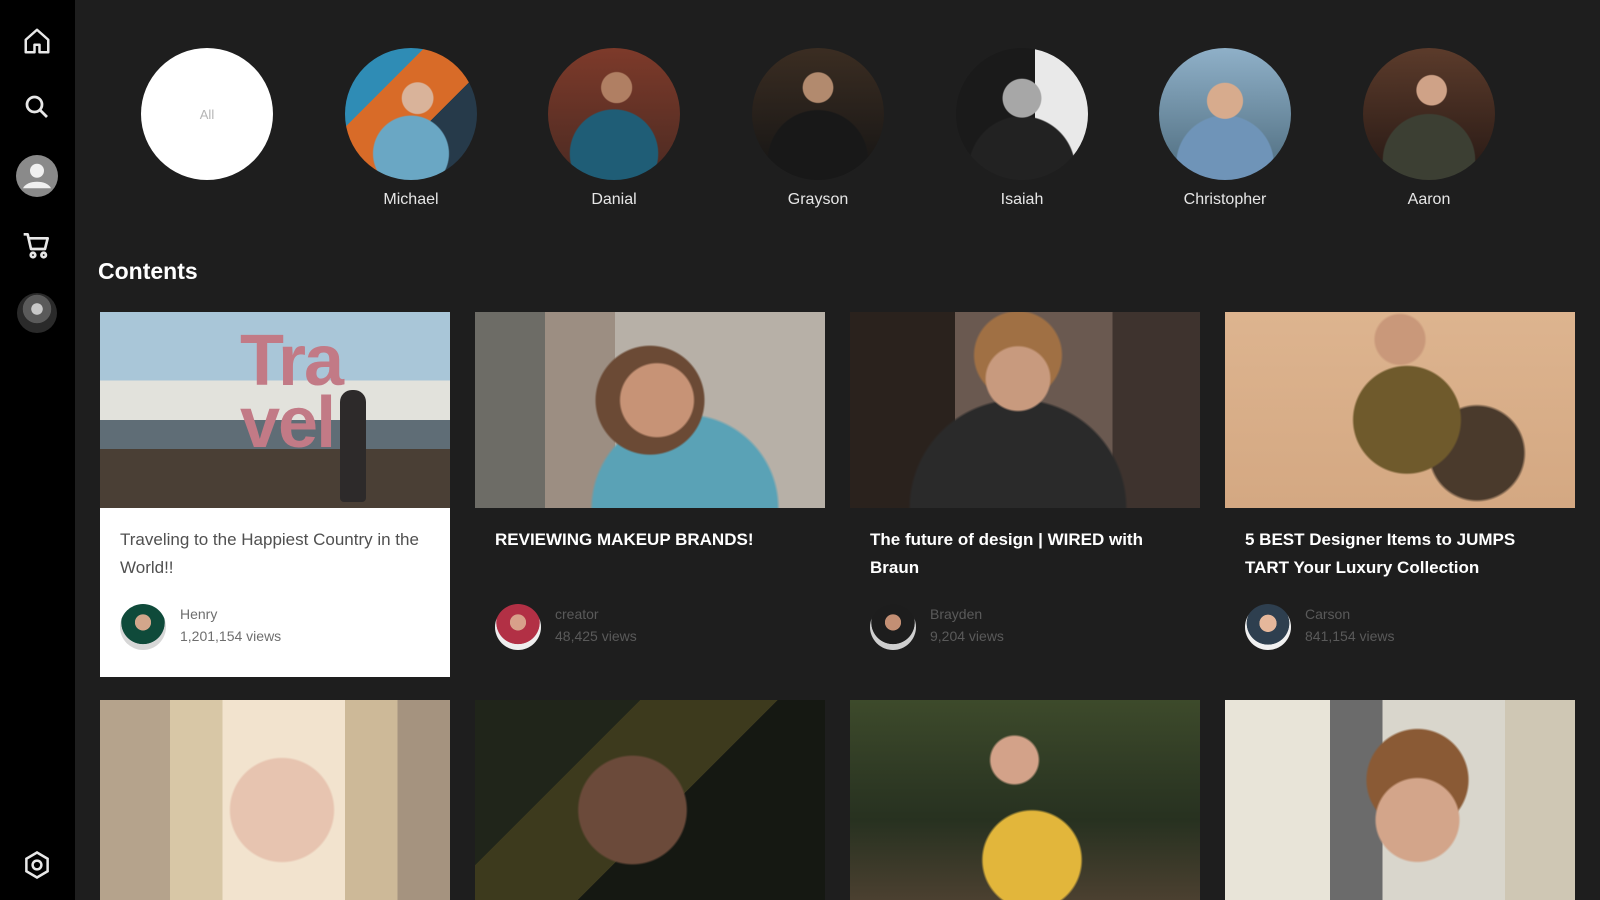 This screenshot has width=1600, height=900. I want to click on content-meta: Brayden 9,204 views, so click(1025, 628).